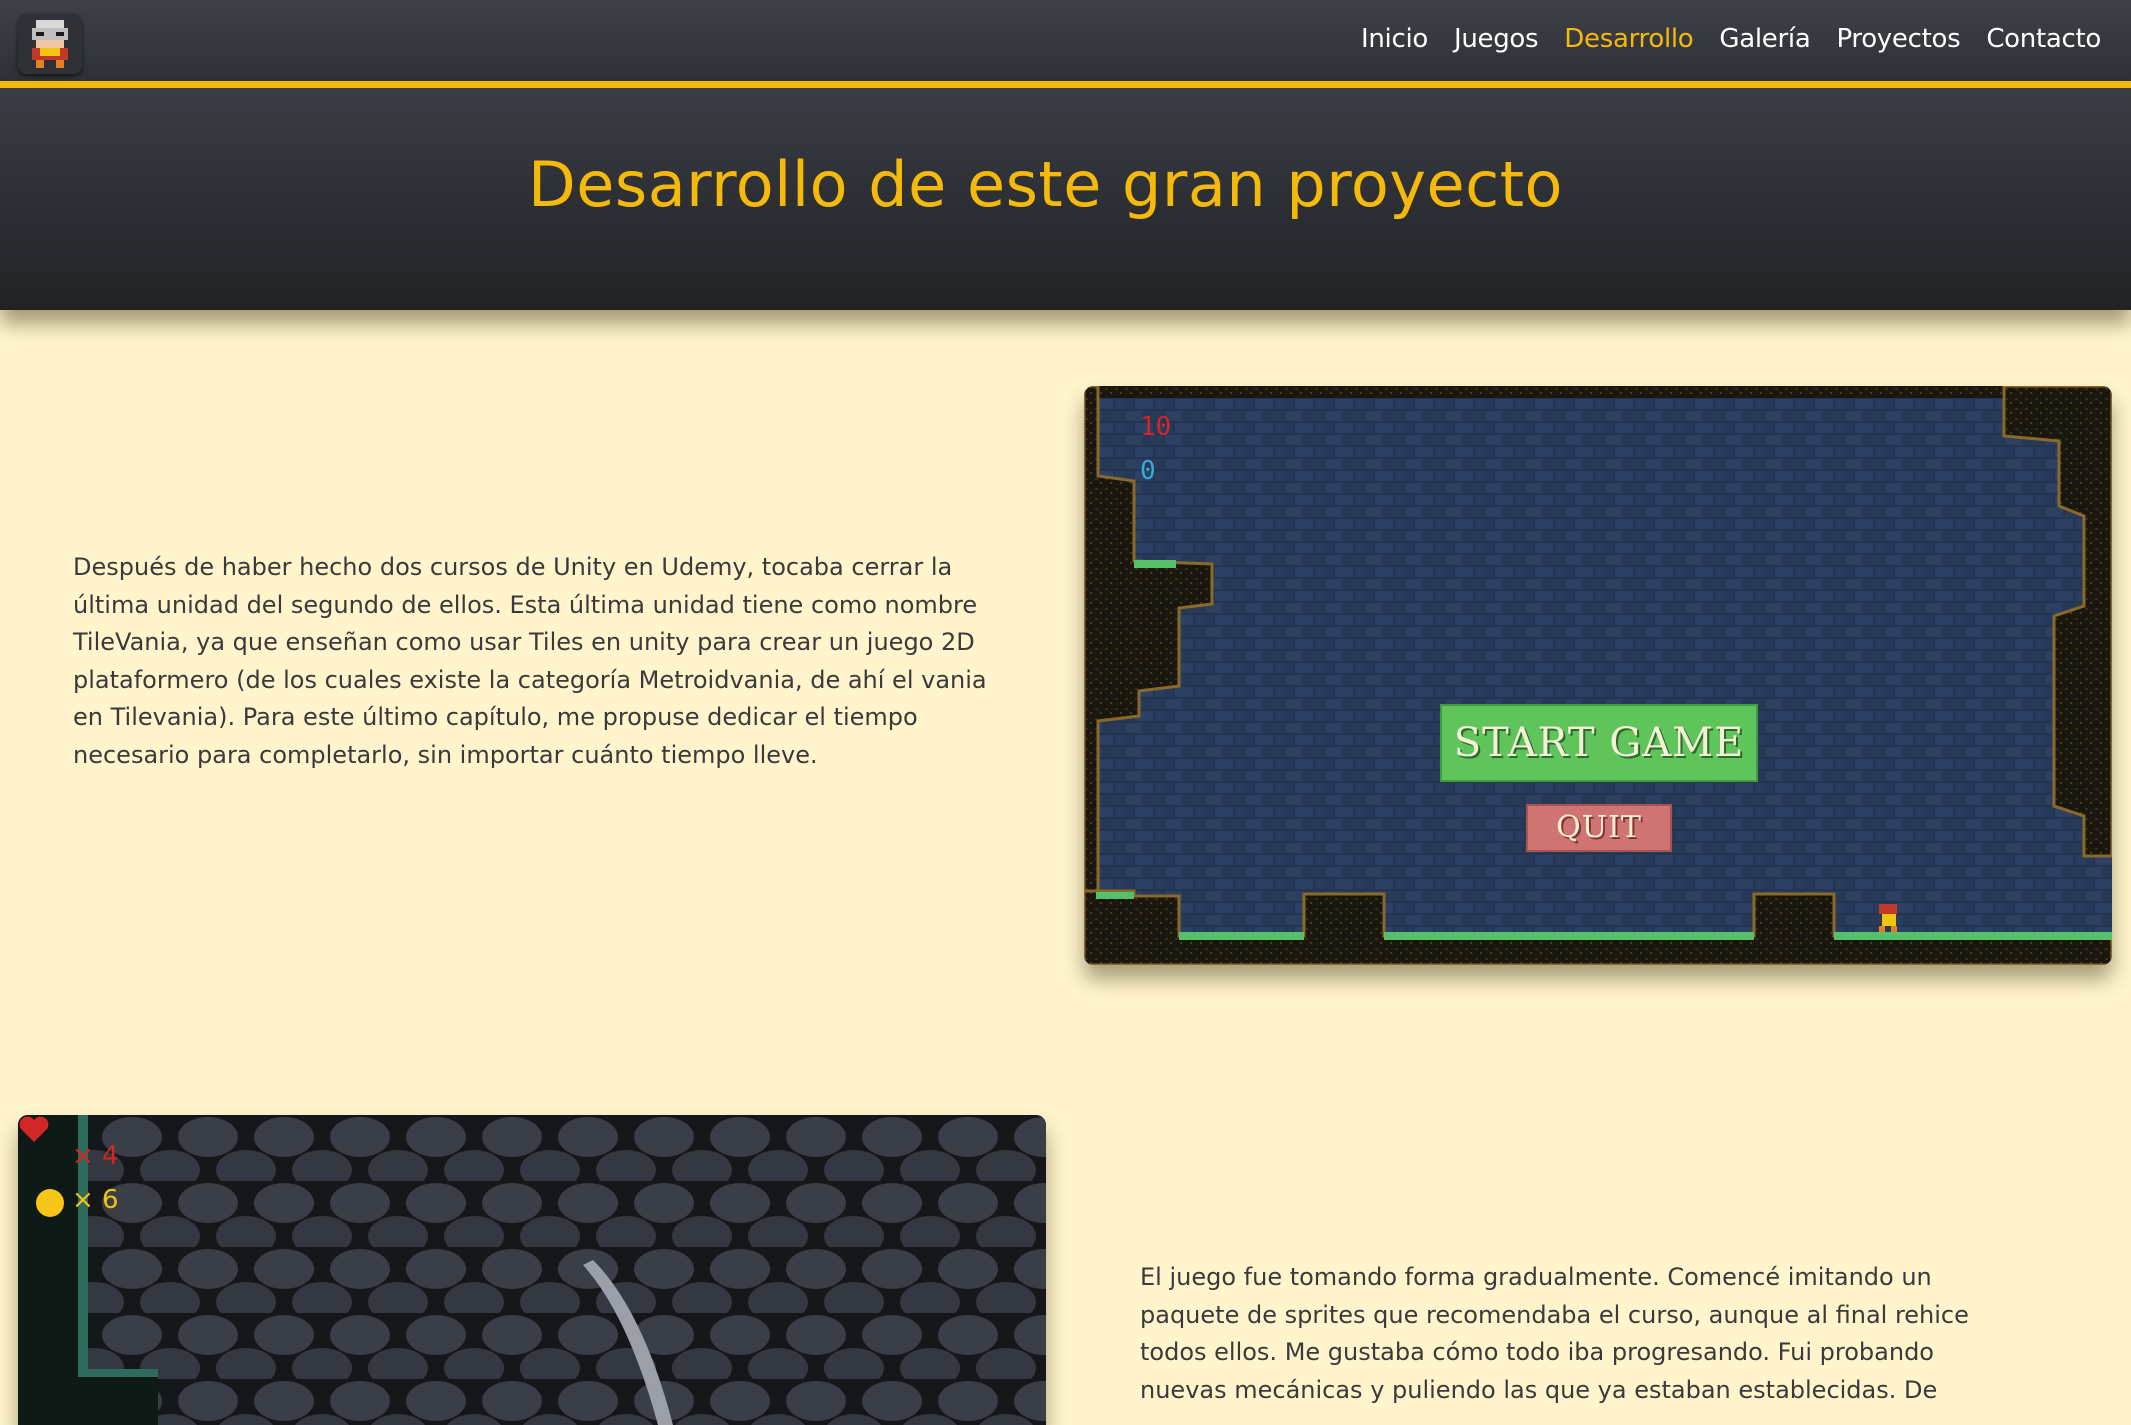 This screenshot has height=1425, width=2131. What do you see at coordinates (1599, 828) in the screenshot?
I see `quit-button: QUIT` at bounding box center [1599, 828].